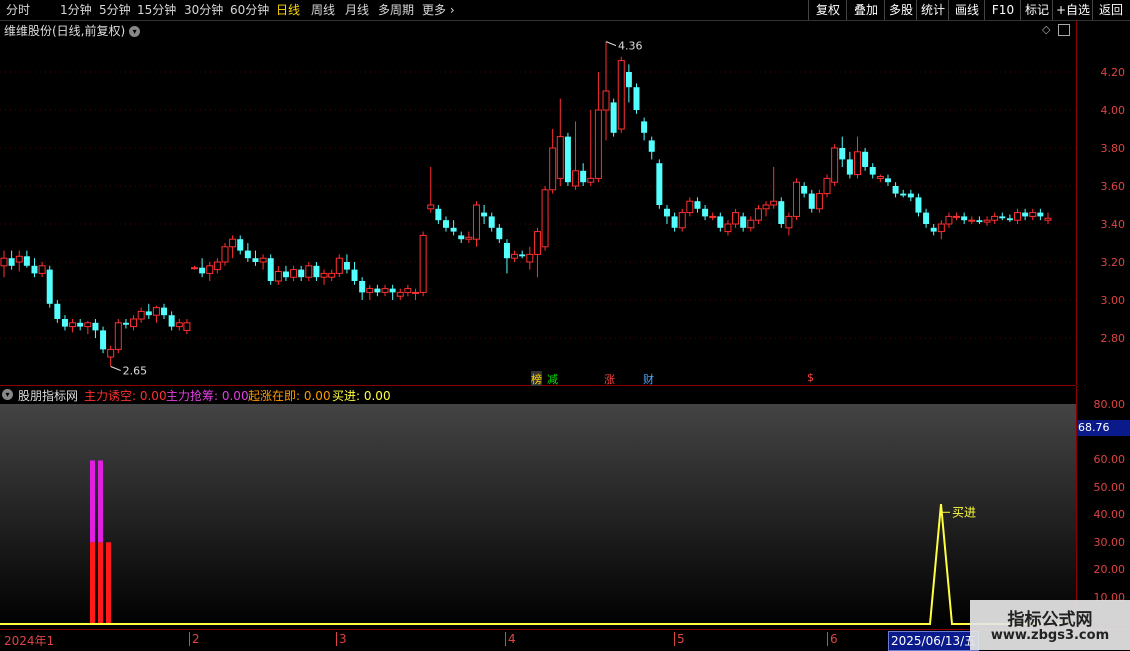 The image size is (1130, 651). Describe the element at coordinates (900, 10) in the screenshot. I see `multi-stock-button: 多股` at that location.